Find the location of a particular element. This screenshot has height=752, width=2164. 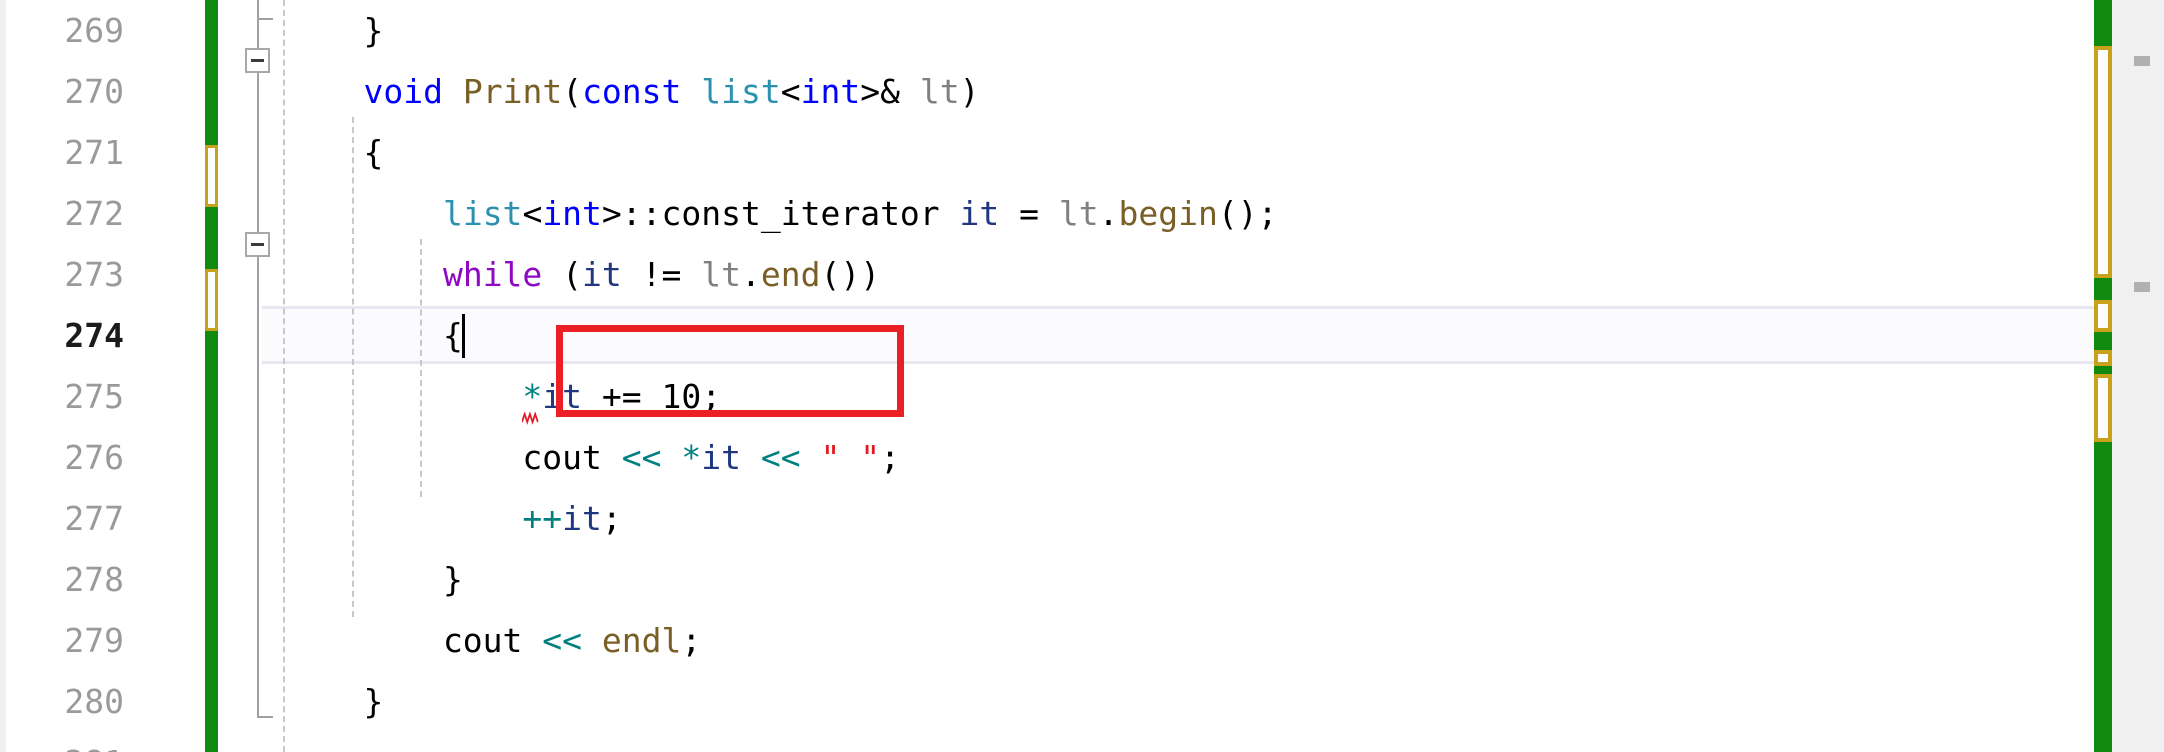

line-number-row: 280 is located at coordinates (74, 701).